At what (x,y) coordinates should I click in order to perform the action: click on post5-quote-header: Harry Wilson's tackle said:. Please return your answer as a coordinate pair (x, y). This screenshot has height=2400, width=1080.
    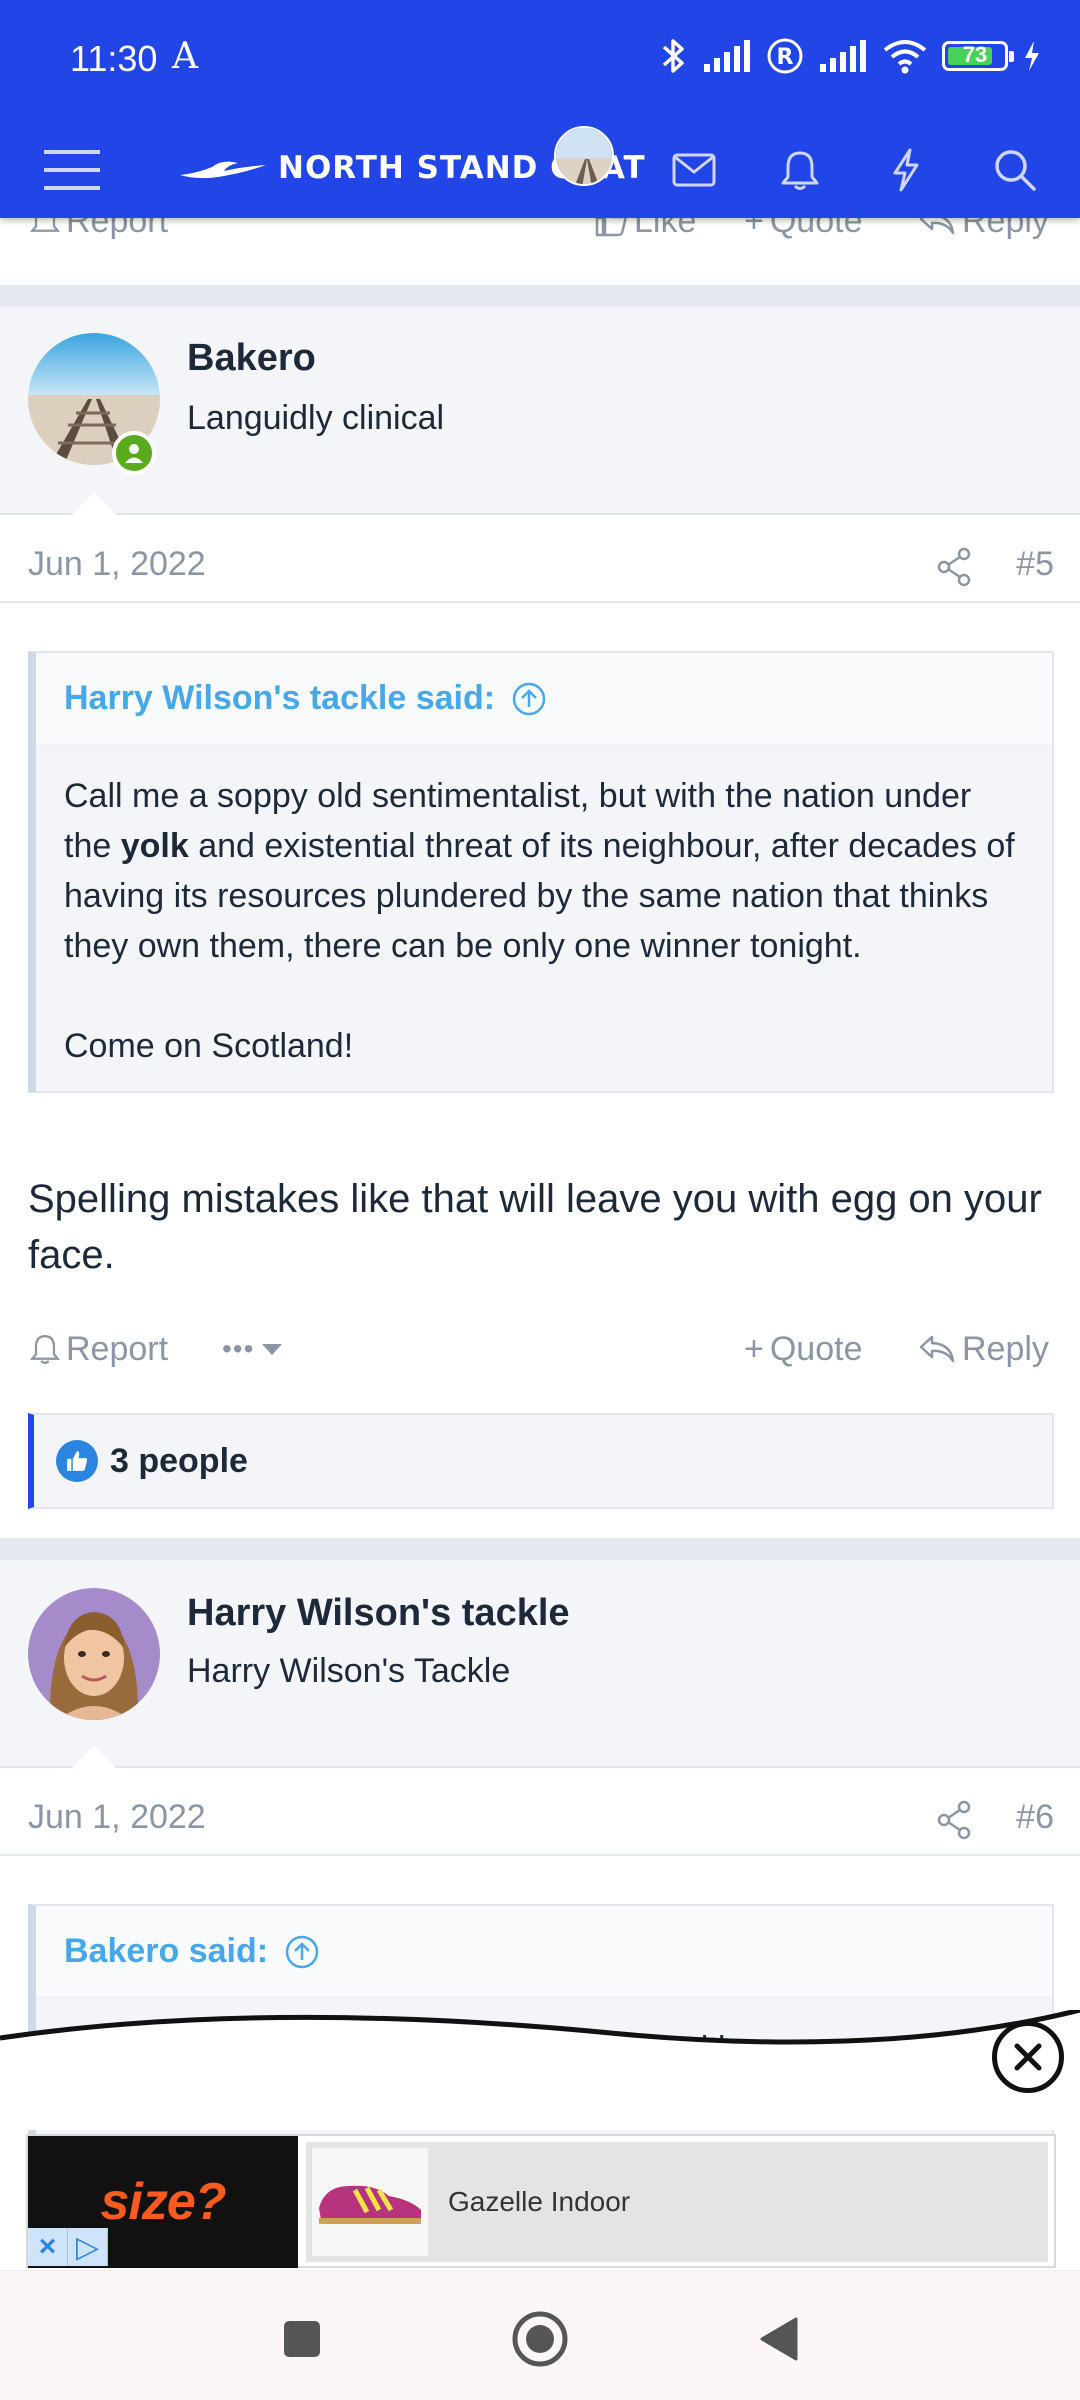
    Looking at the image, I should click on (544, 699).